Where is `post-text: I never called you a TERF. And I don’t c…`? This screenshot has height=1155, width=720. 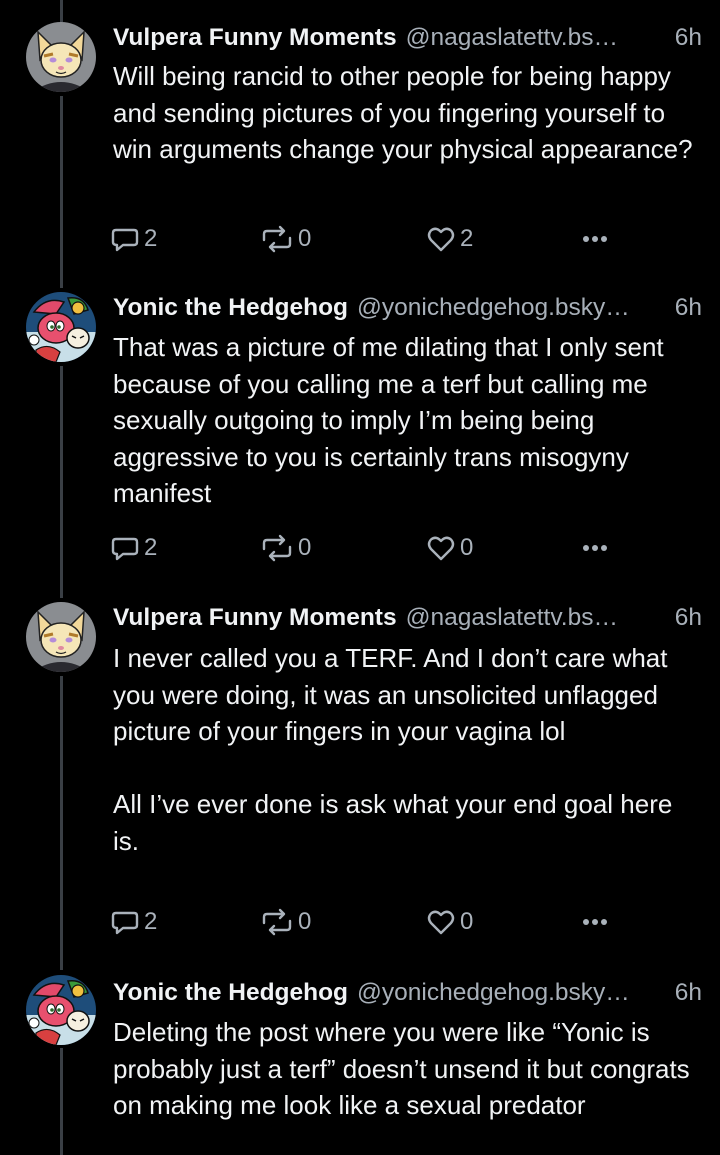 post-text: I never called you a TERF. And I don’t c… is located at coordinates (393, 749).